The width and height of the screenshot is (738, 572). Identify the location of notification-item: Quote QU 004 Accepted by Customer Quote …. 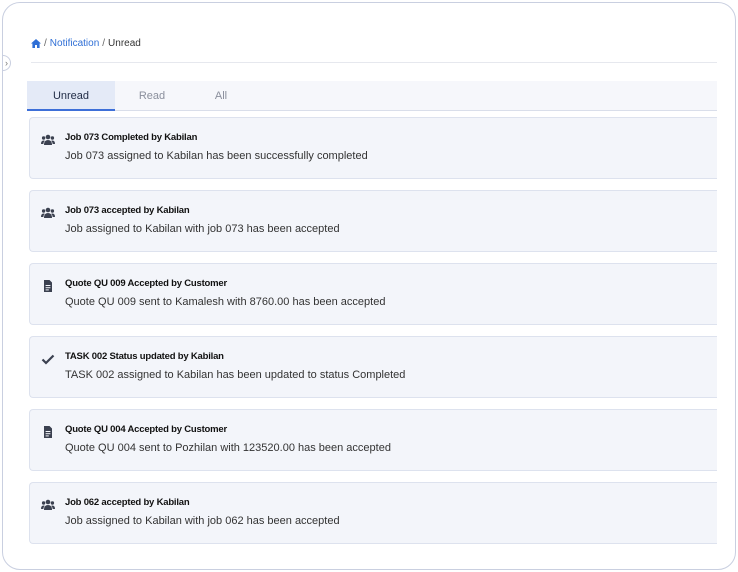
(373, 440).